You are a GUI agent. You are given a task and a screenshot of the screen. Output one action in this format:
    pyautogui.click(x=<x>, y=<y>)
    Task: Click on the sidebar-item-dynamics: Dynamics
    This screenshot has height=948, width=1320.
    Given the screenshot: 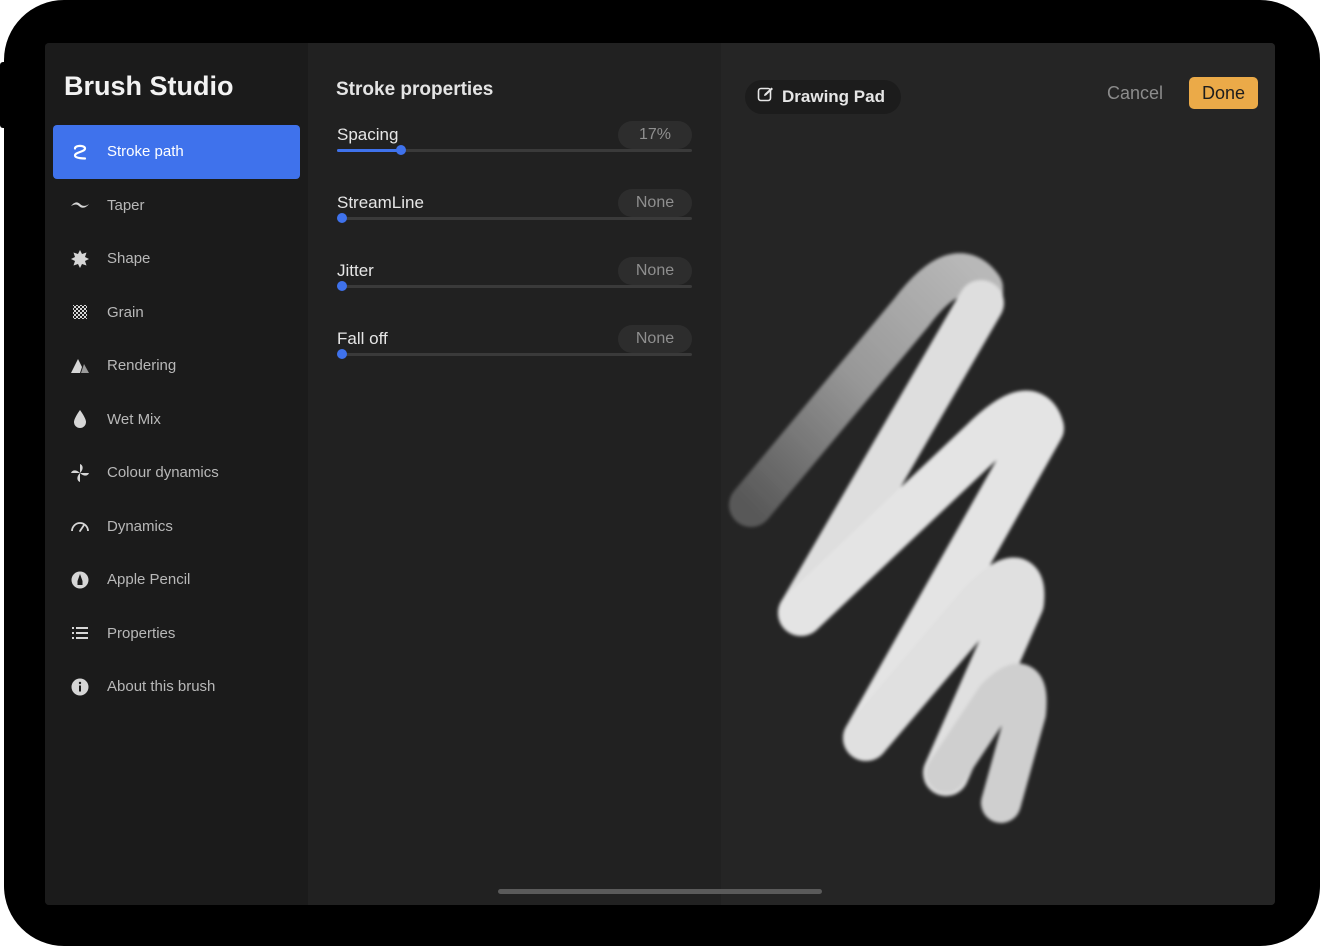 What is the action you would take?
    pyautogui.click(x=176, y=527)
    